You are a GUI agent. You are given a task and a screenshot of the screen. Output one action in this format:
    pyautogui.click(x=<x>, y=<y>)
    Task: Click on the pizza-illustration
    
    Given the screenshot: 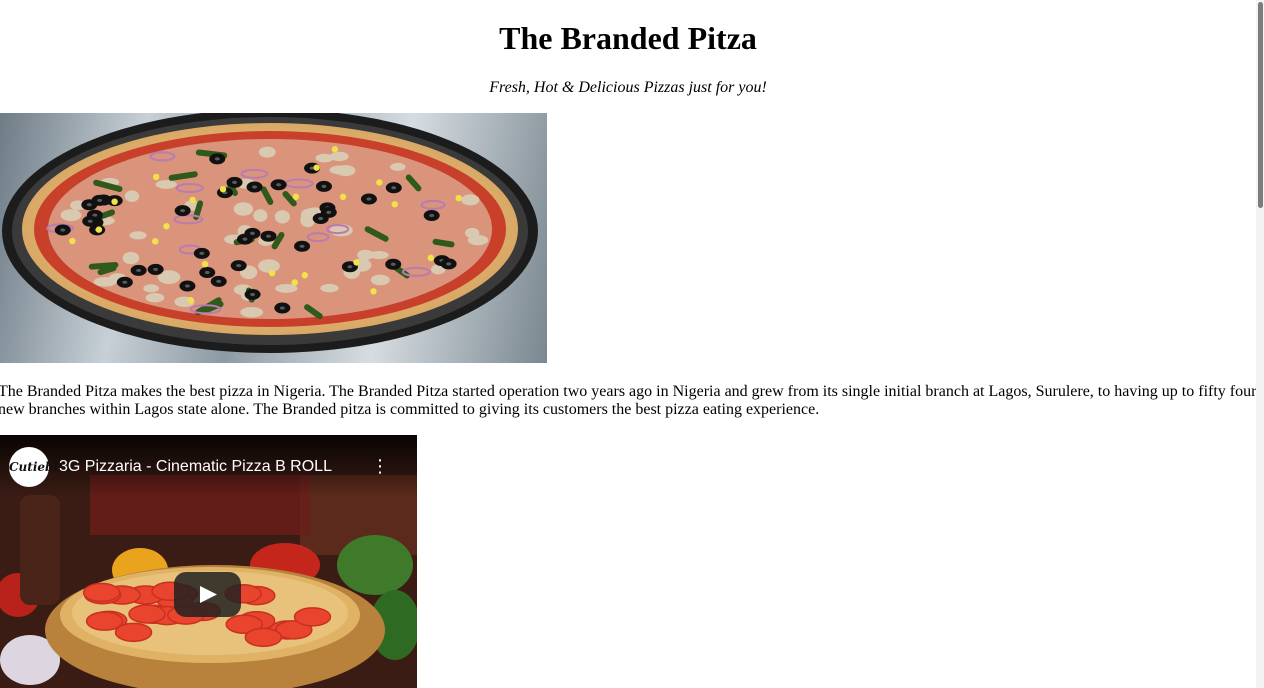 What is the action you would take?
    pyautogui.click(x=270, y=233)
    